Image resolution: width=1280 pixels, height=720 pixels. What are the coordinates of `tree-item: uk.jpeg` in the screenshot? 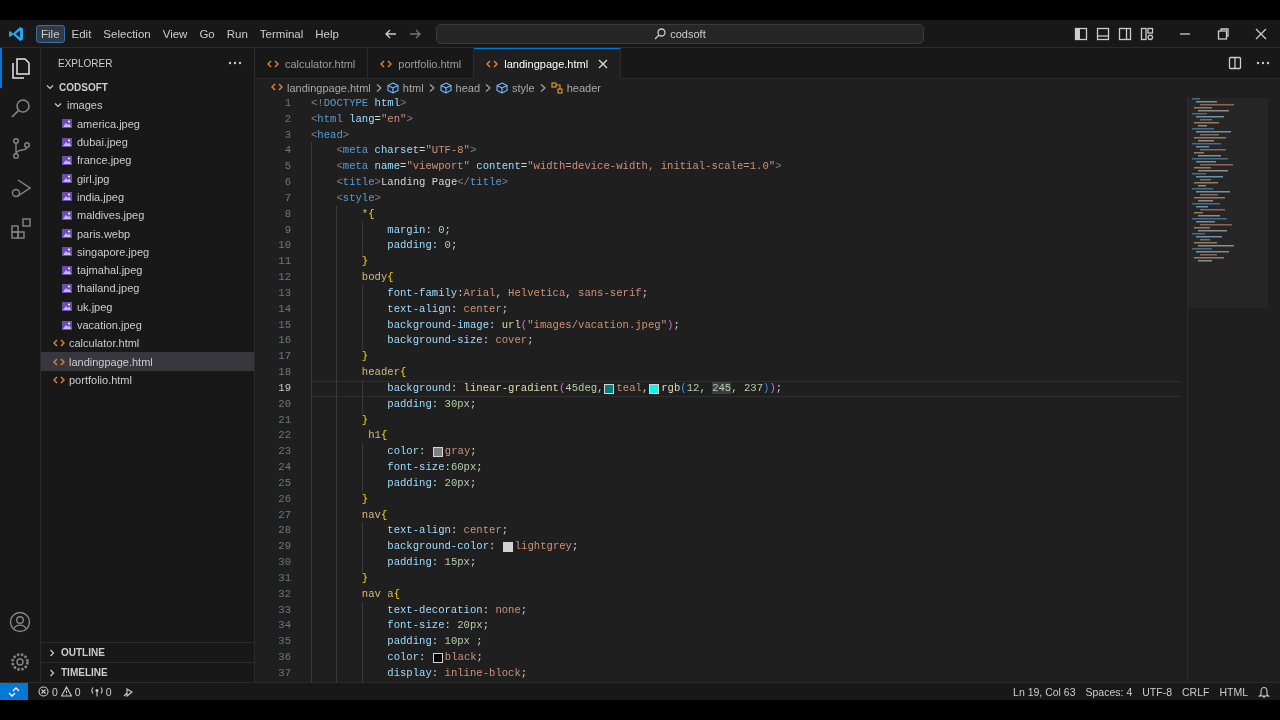 It's located at (147, 306).